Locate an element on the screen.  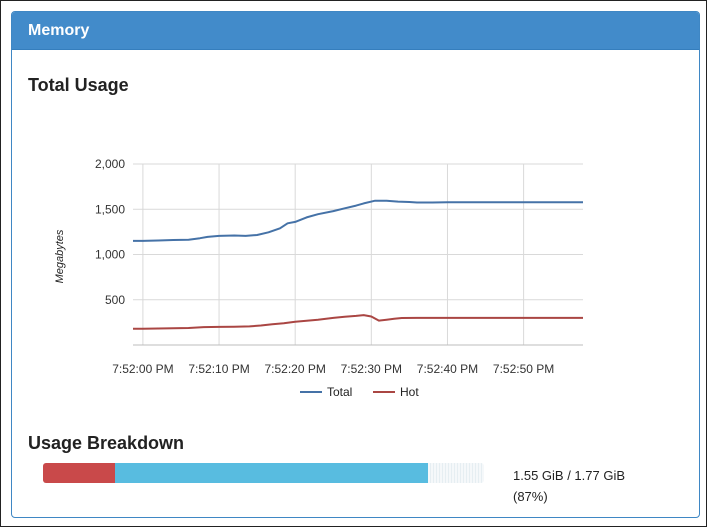
progress-segment-total is located at coordinates (271, 473).